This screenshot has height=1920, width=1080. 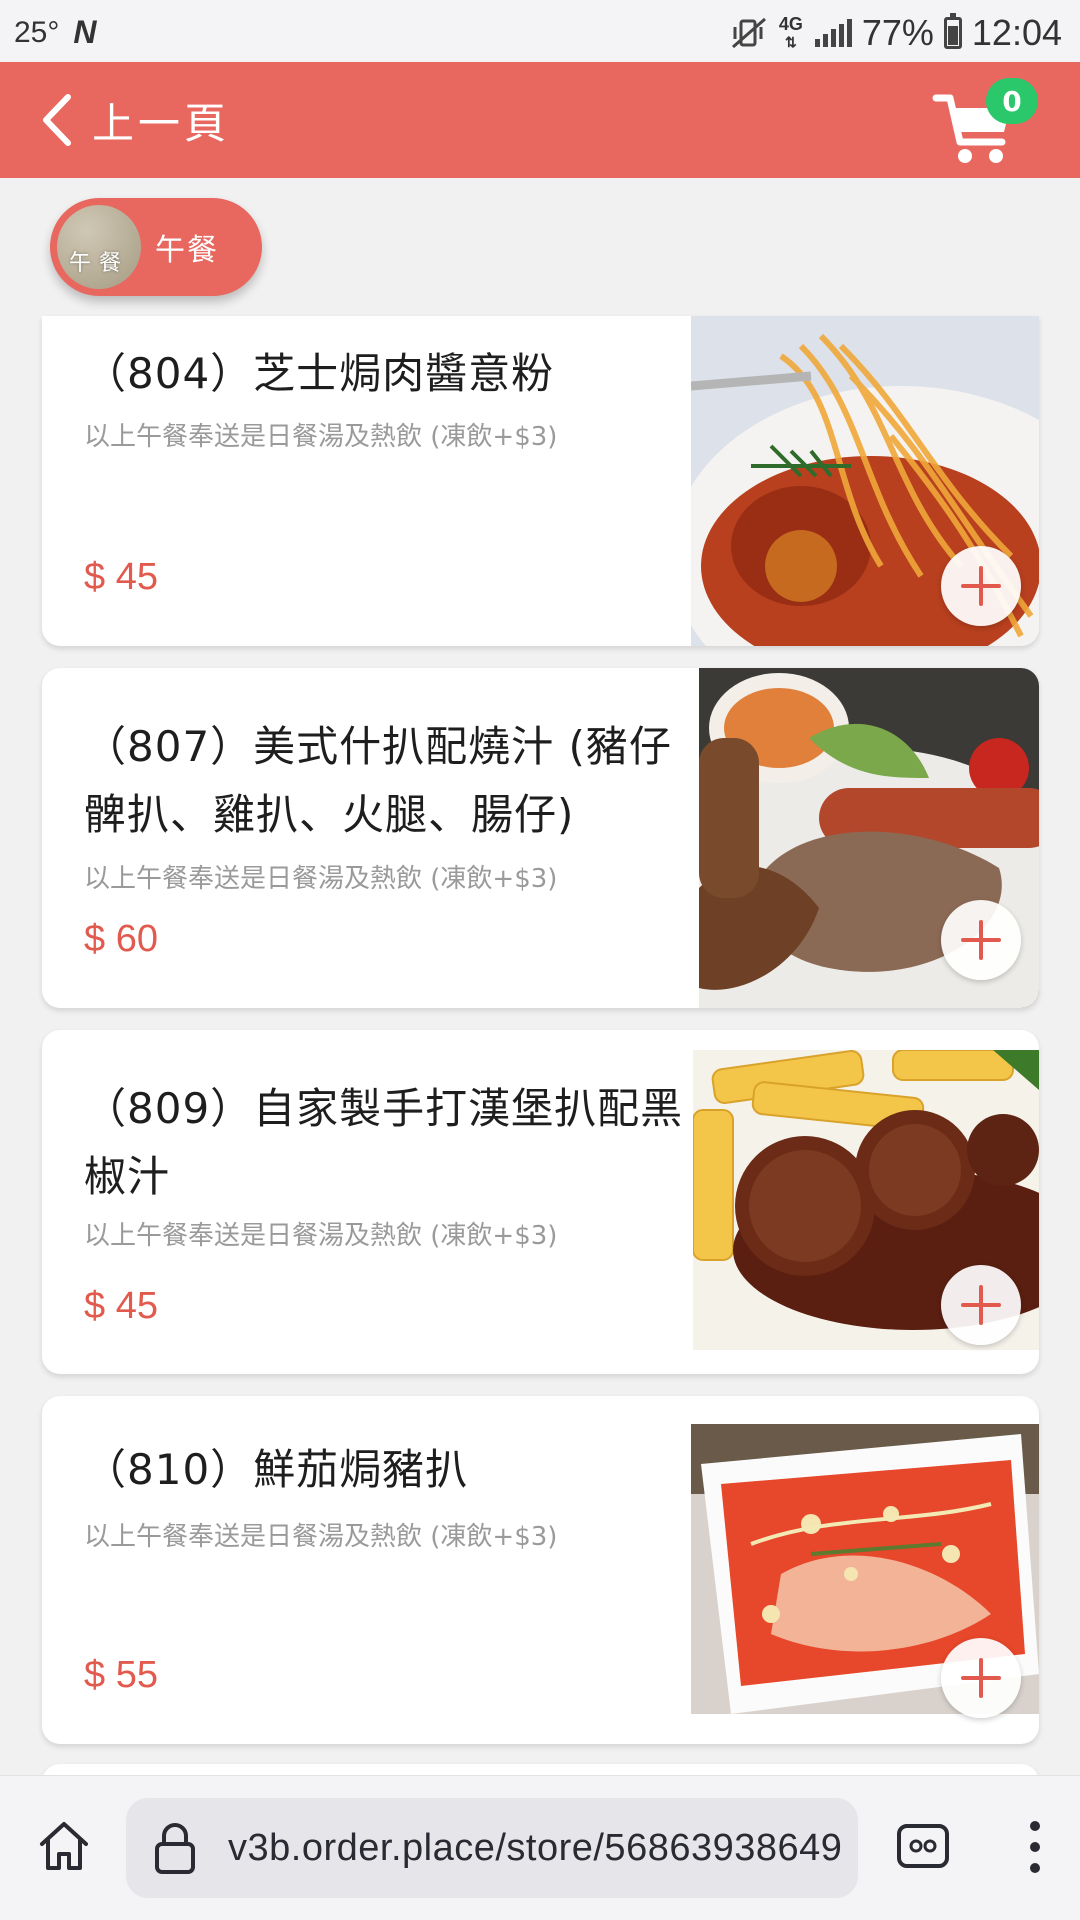 I want to click on more-options-button, so click(x=1035, y=1847).